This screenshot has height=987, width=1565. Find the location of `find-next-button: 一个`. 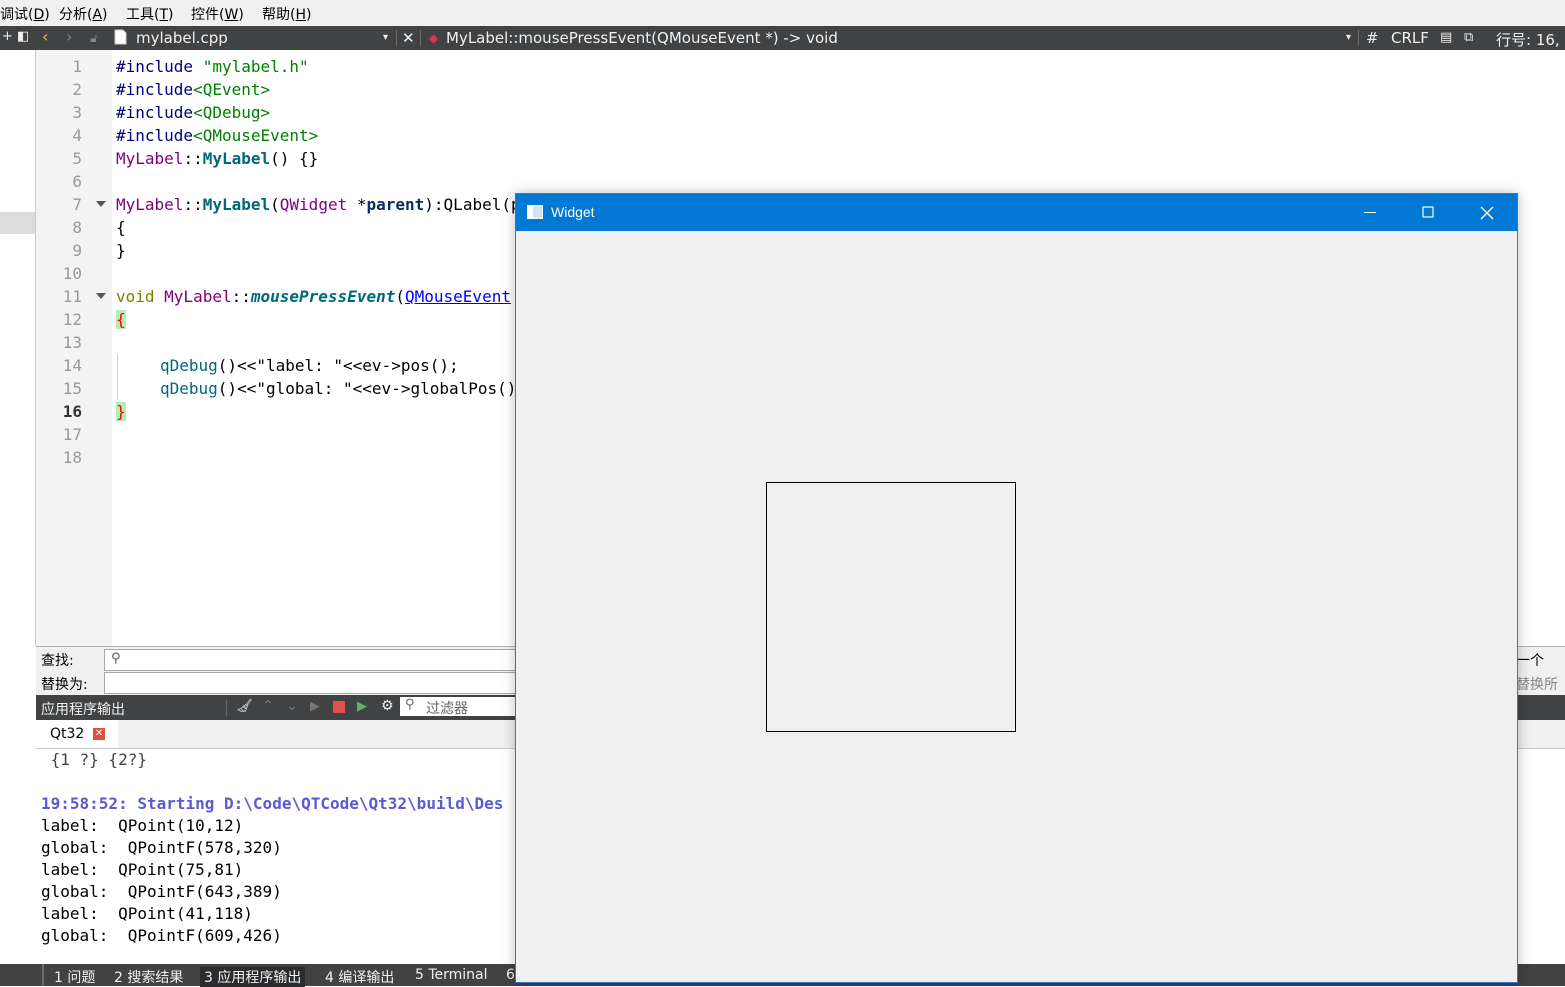

find-next-button: 一个 is located at coordinates (1530, 660).